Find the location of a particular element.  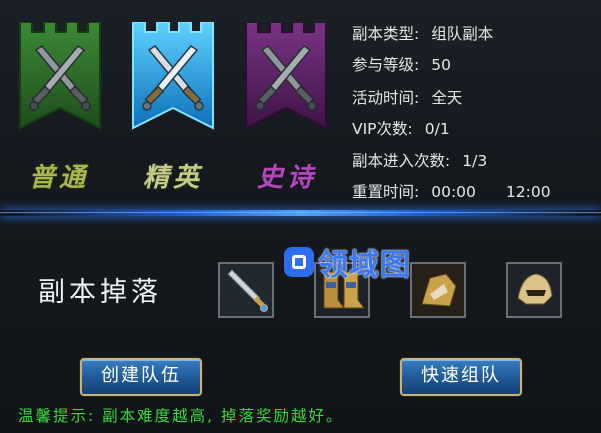

mode-elite-label: 精英 is located at coordinates (173, 175).